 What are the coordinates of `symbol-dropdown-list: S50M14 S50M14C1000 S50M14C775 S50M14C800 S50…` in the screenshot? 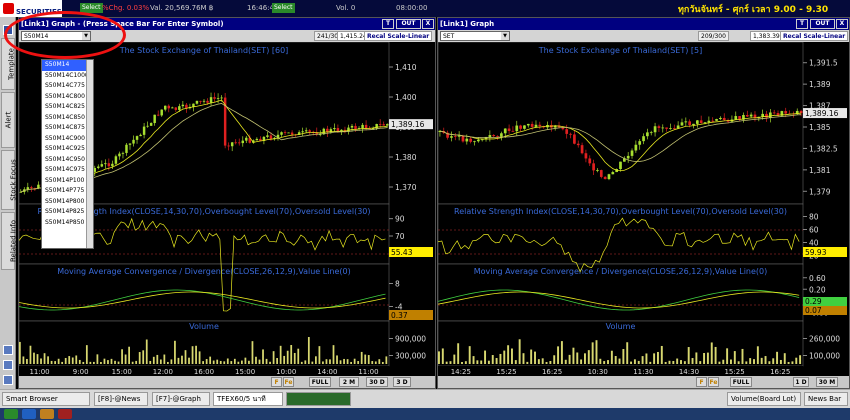 It's located at (67, 154).